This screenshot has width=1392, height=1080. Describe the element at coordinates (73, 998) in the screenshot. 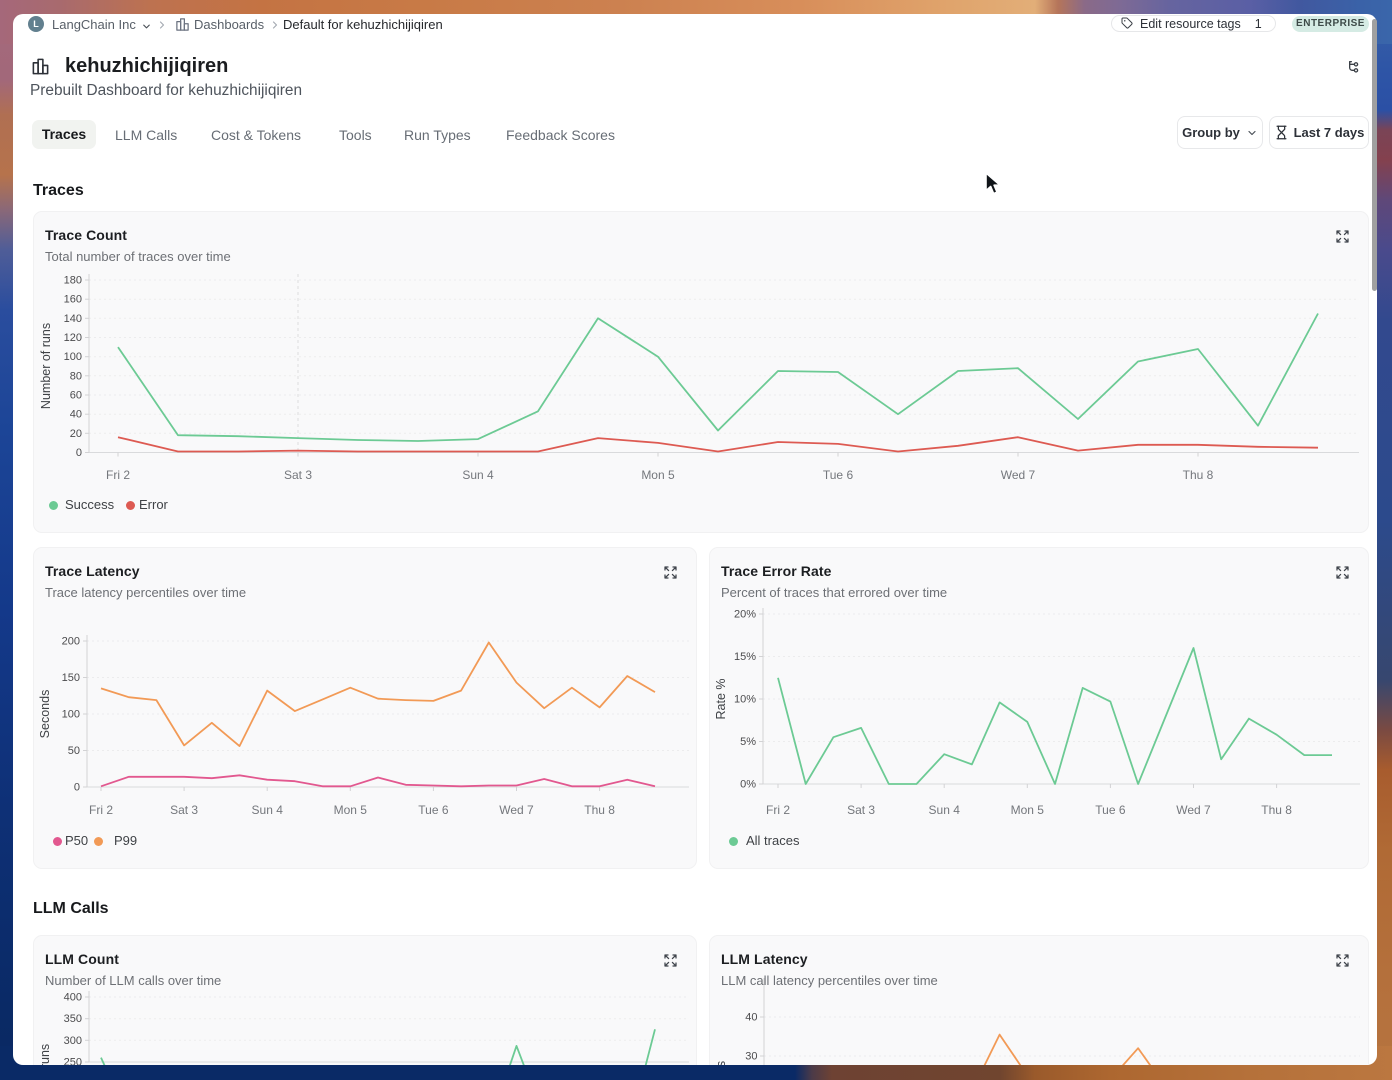

I see `svg-text: 400` at that location.